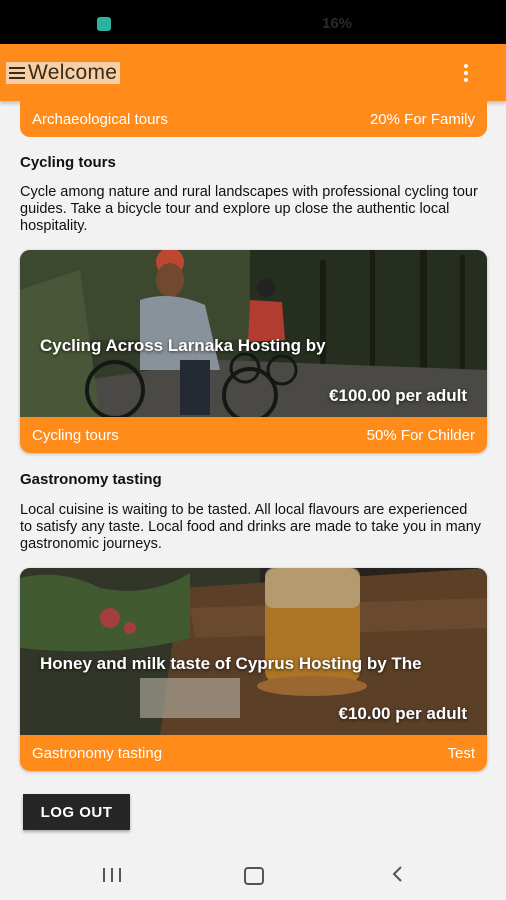  I want to click on card-category: Archaeological tours, so click(100, 119).